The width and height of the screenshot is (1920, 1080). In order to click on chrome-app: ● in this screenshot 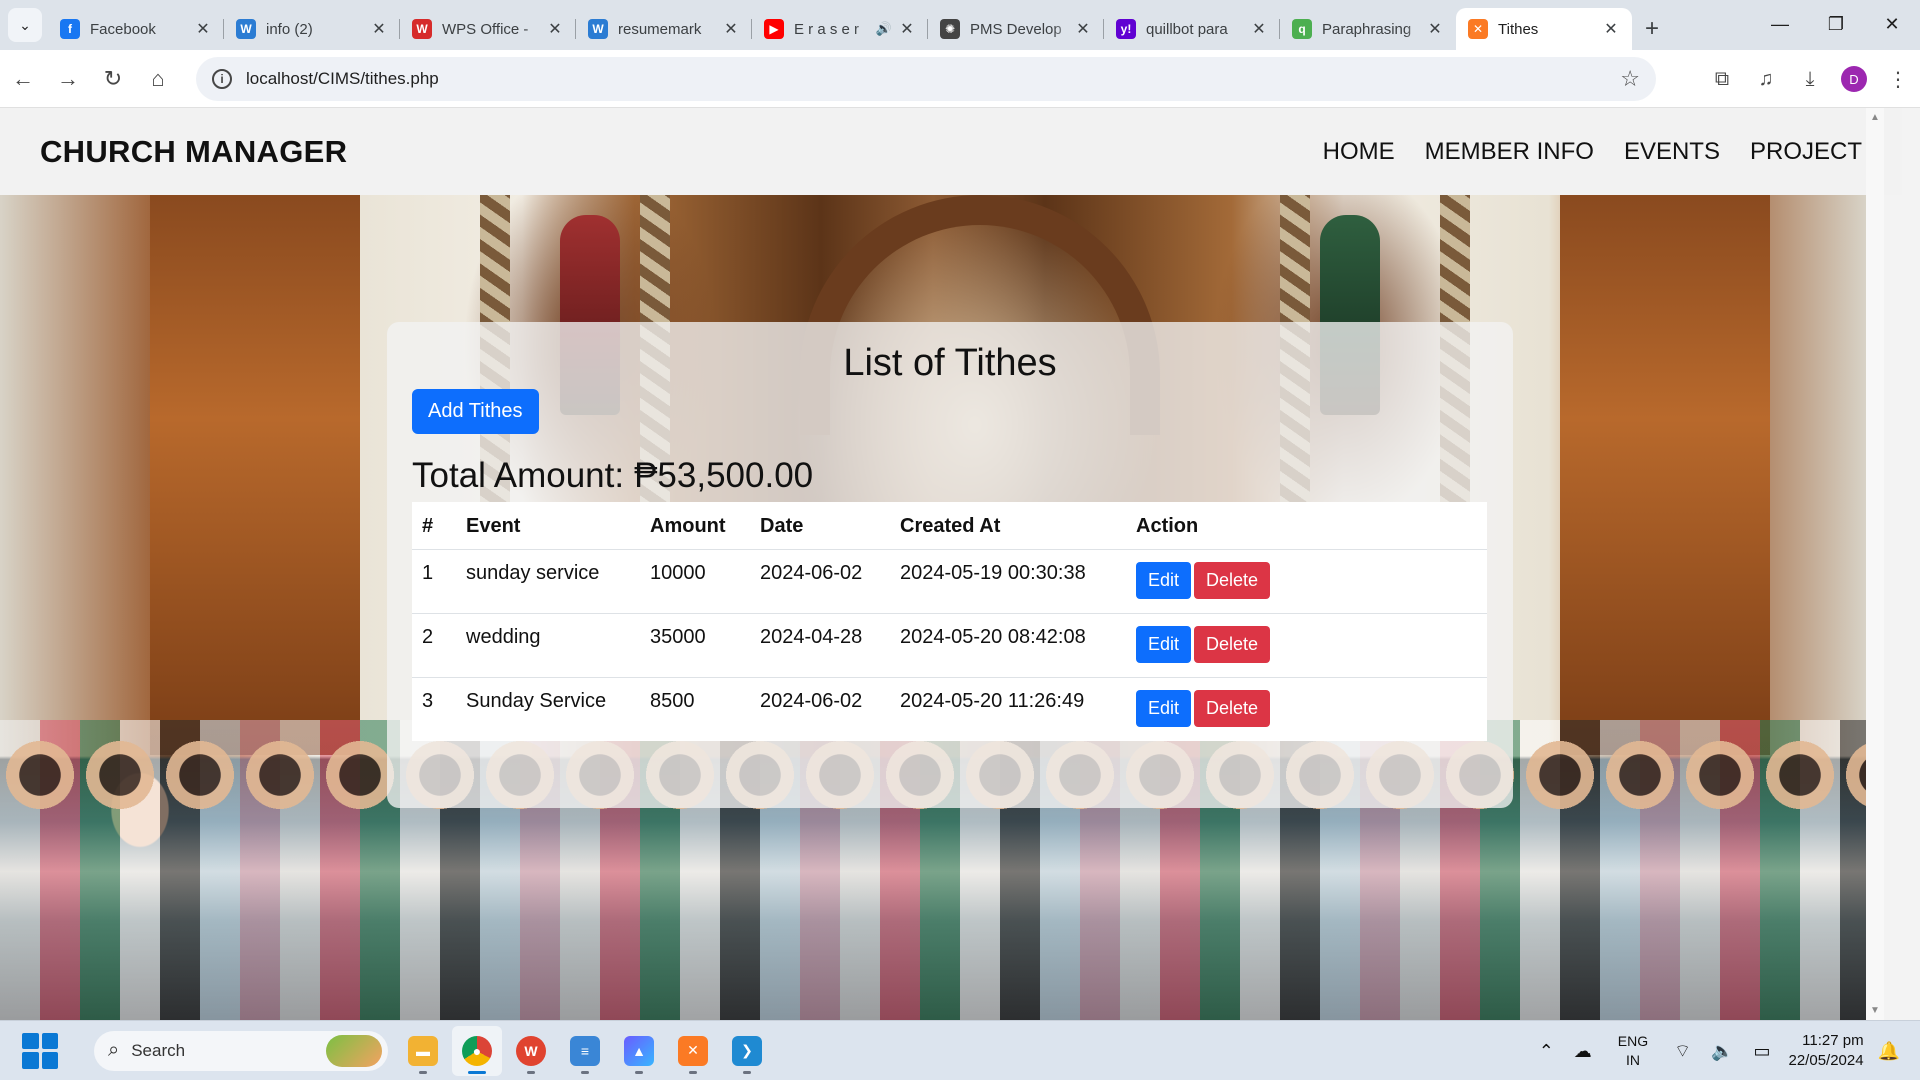, I will do `click(477, 1050)`.